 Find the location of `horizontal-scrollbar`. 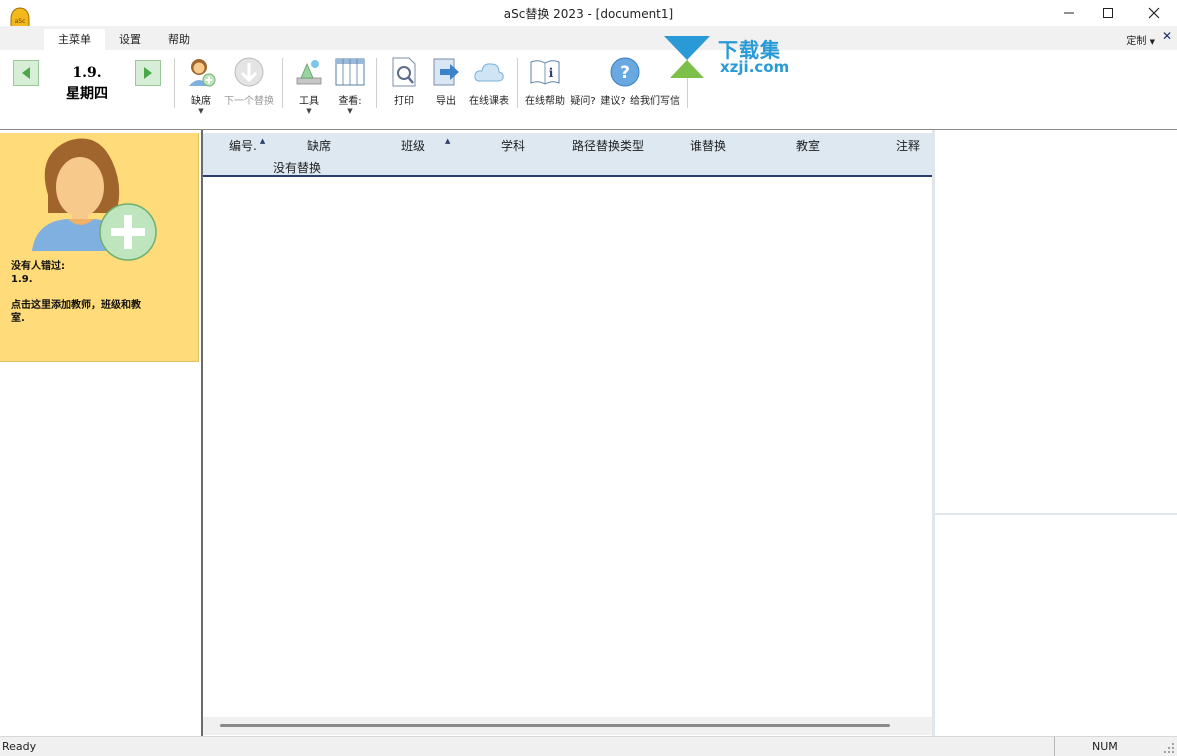

horizontal-scrollbar is located at coordinates (567, 726).